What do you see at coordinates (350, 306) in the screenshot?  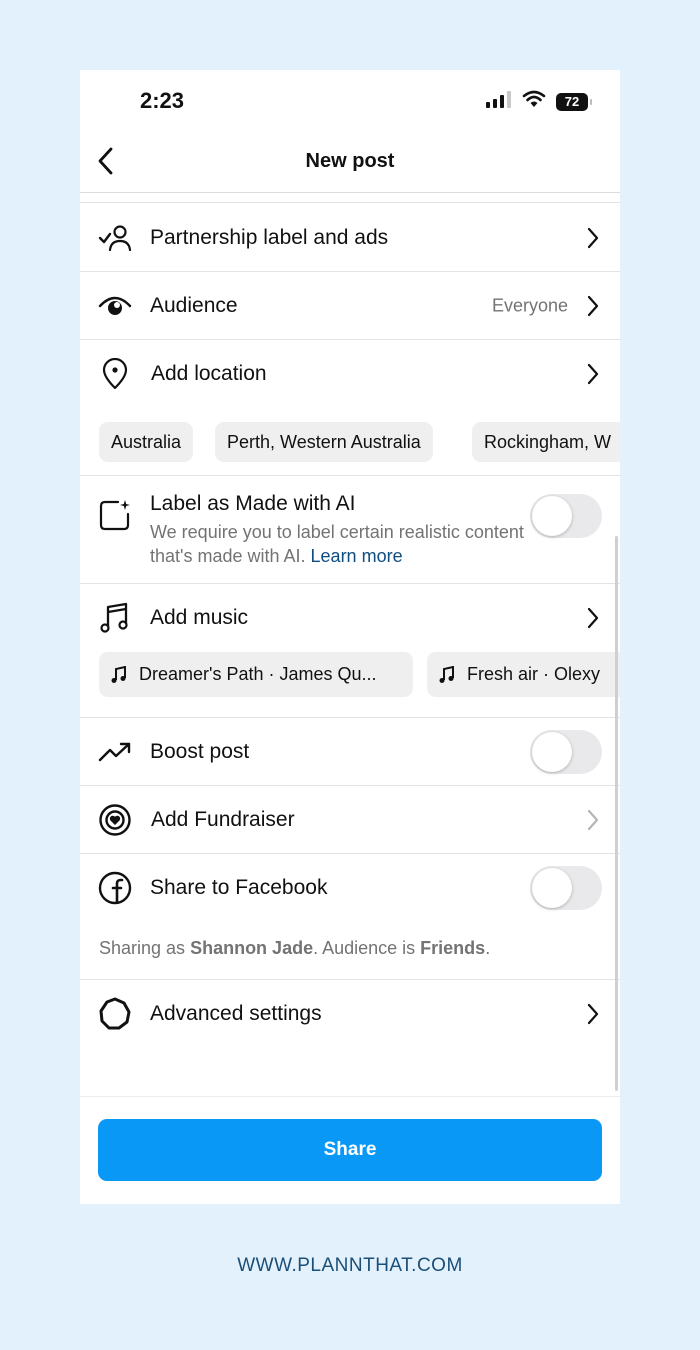 I see `audience-row: Audience Everyone` at bounding box center [350, 306].